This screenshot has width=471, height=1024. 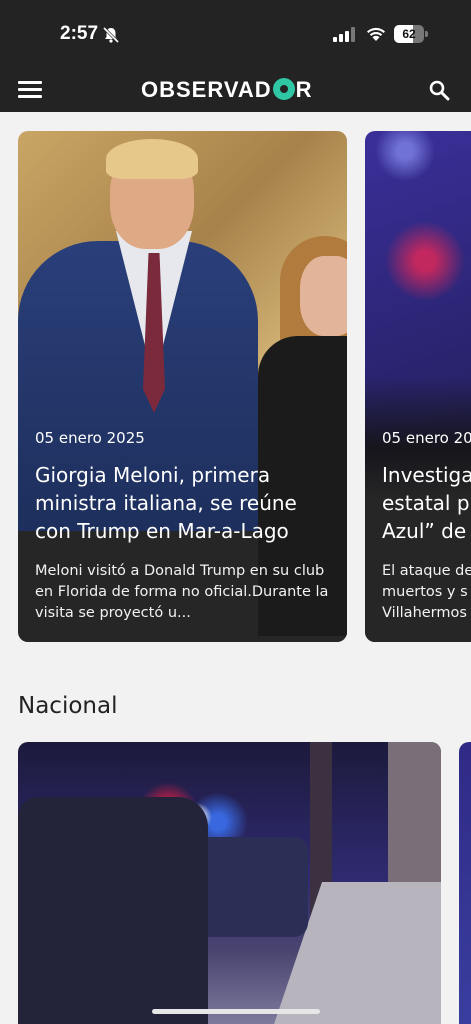 I want to click on hamburger-menu-icon, so click(x=30, y=89).